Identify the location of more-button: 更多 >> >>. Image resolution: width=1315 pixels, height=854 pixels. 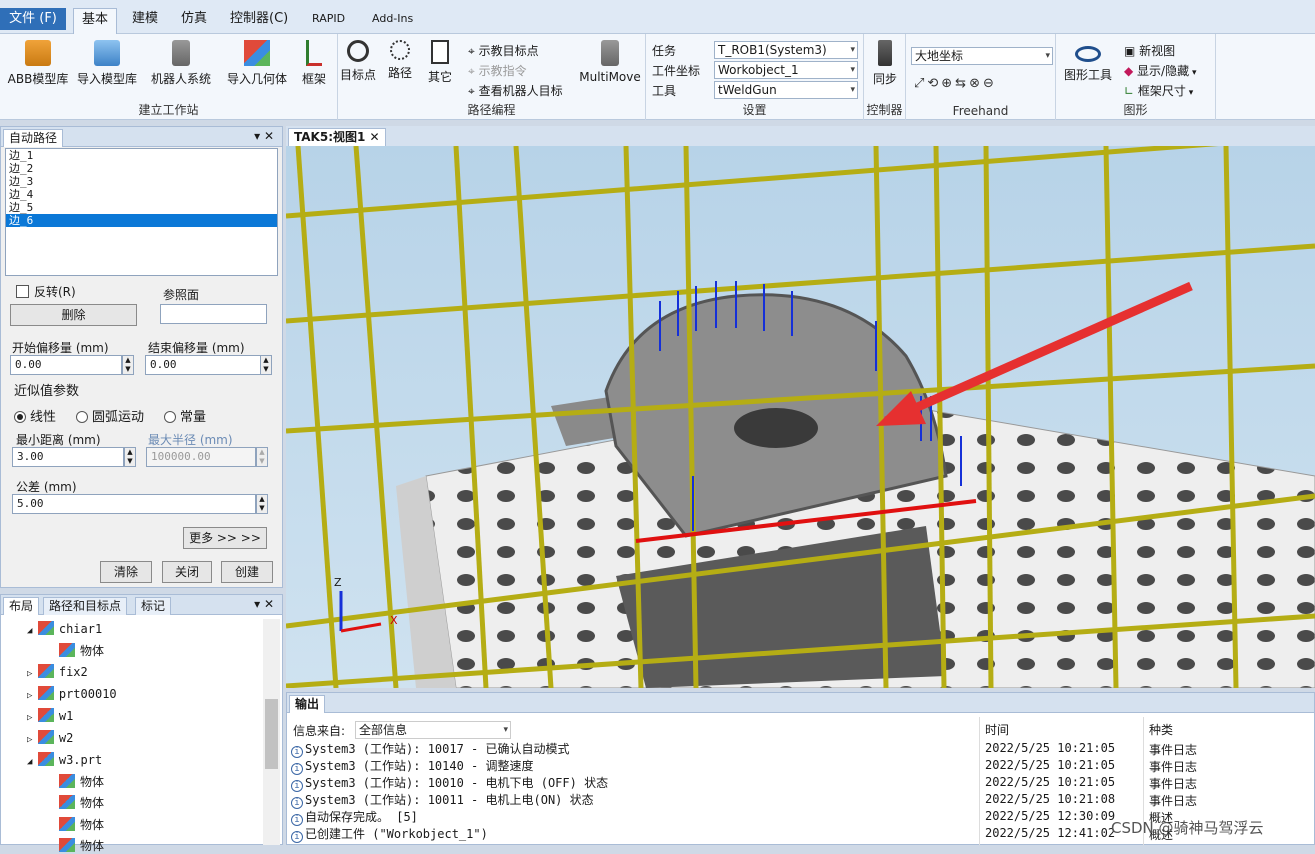
(225, 538).